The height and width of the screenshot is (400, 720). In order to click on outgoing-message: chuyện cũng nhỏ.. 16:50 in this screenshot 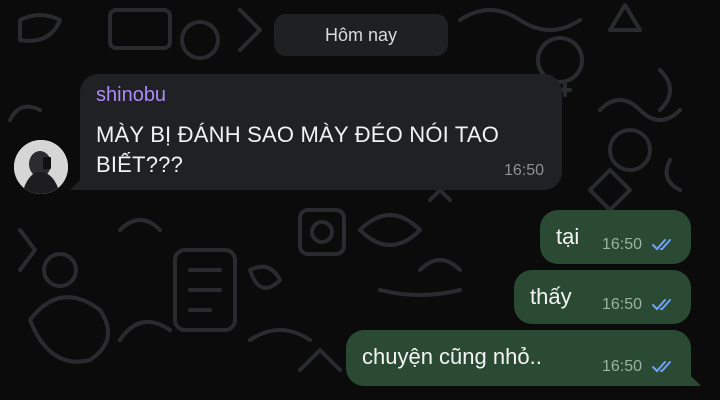, I will do `click(523, 358)`.